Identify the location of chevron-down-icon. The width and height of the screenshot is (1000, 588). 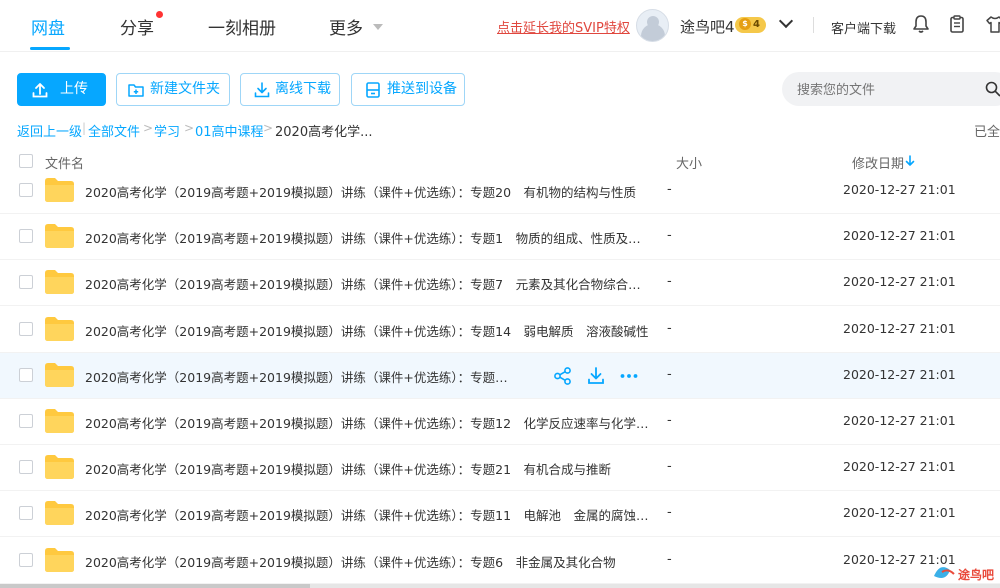
(786, 21).